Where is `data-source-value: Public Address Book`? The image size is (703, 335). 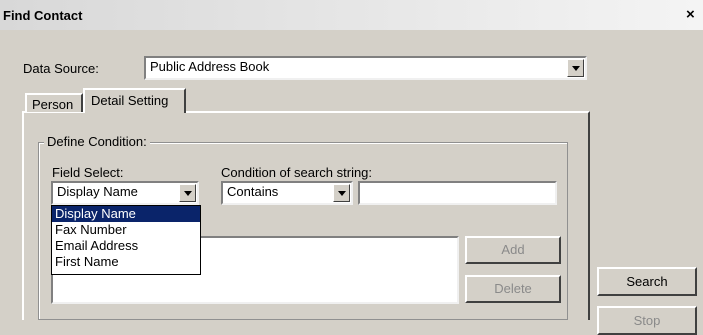 data-source-value: Public Address Book is located at coordinates (210, 66).